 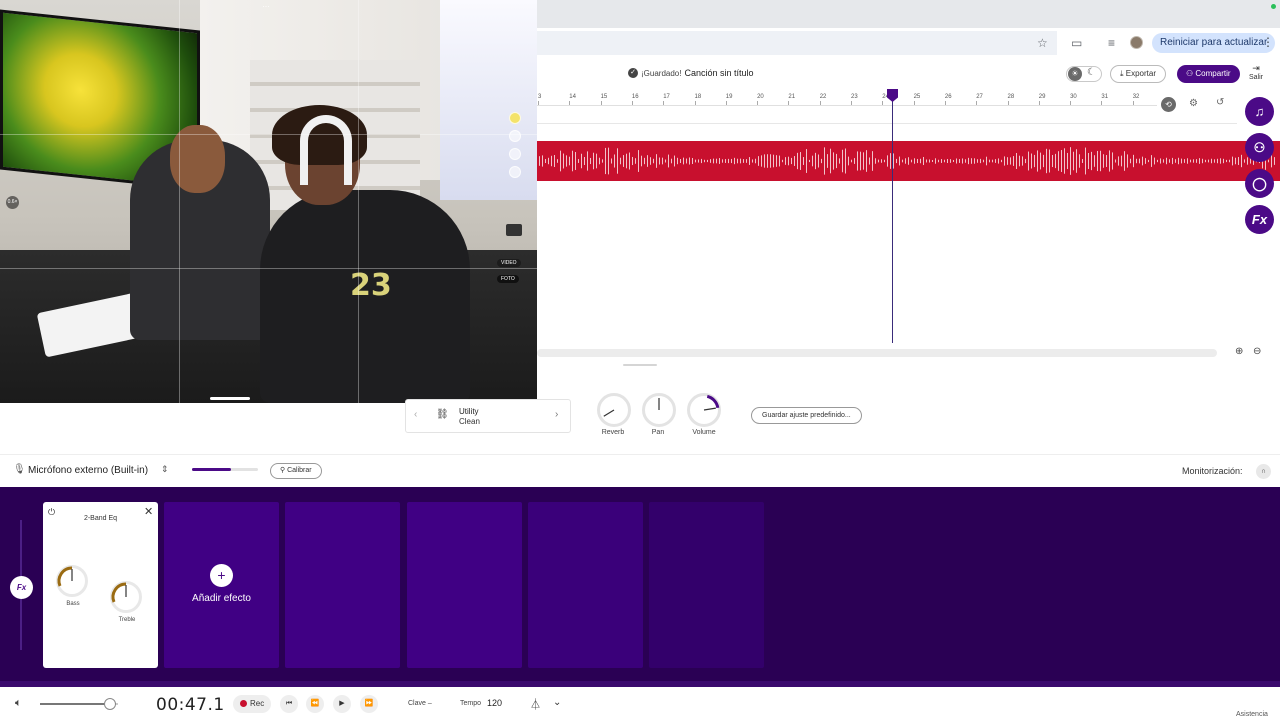 I want to click on chevron-right-icon: ›, so click(x=556, y=414).